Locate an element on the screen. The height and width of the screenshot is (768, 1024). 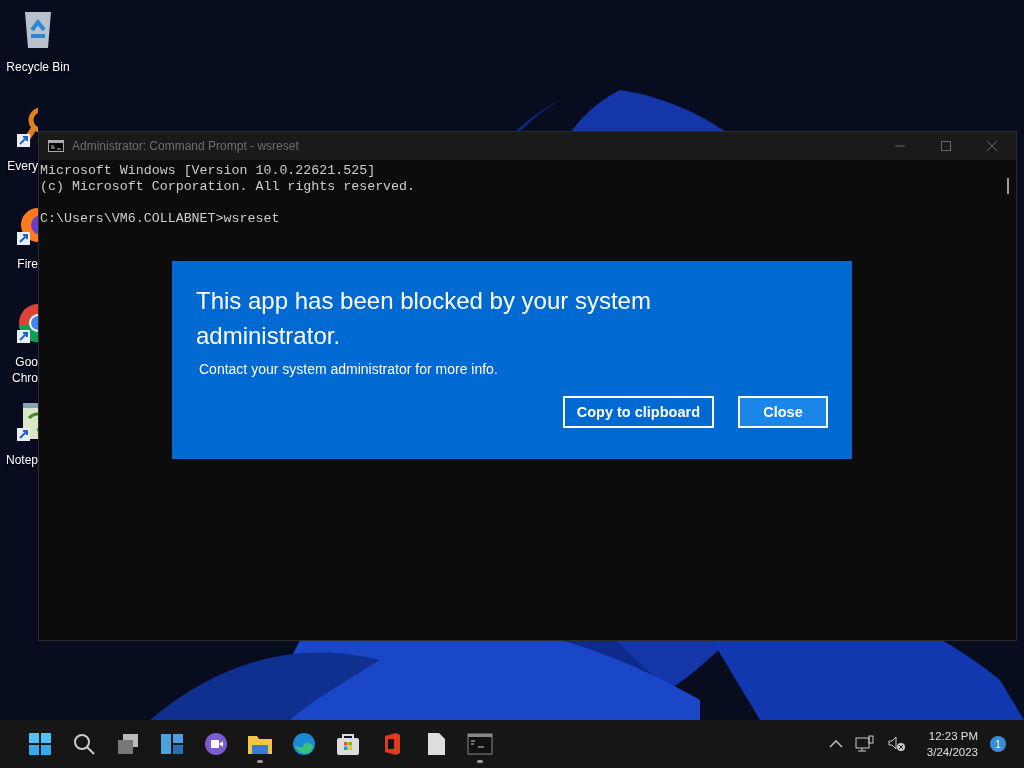
command-prompt-line: C:\Users\VM6.COLLABNET>wsreset is located at coordinates (160, 219).